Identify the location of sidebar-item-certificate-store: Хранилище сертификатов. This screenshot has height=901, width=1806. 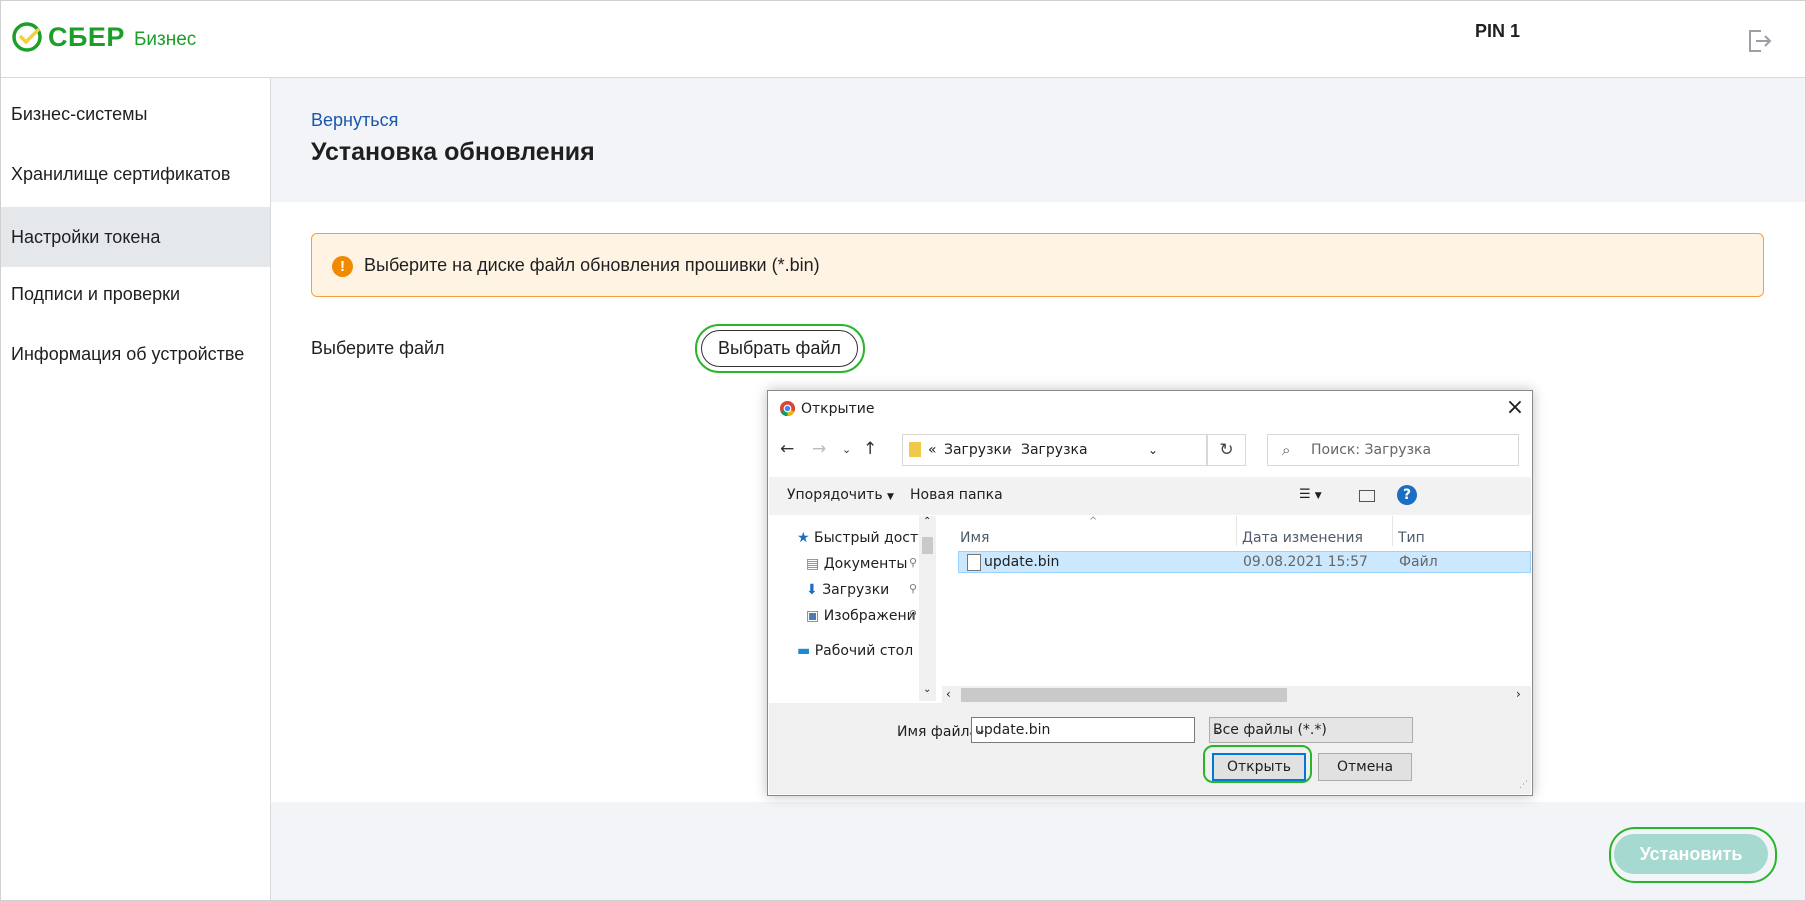
(135, 174).